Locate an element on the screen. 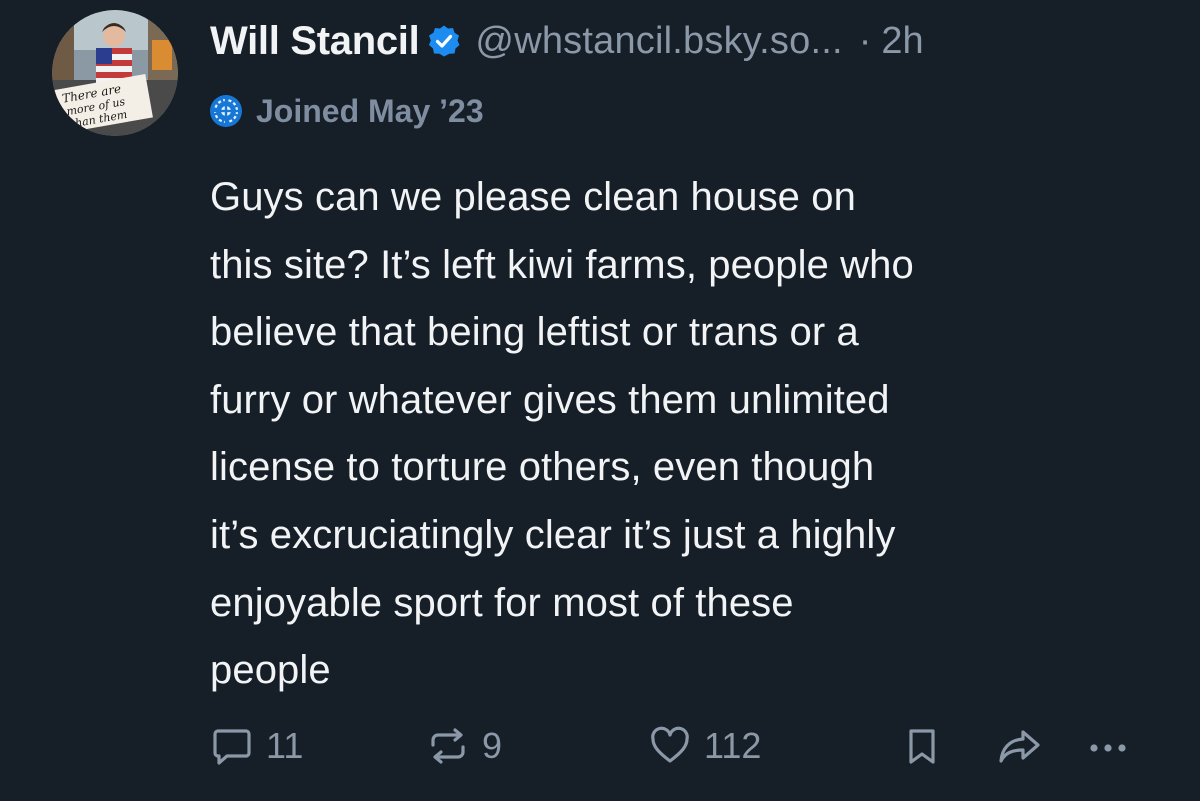 The image size is (1200, 801). bookmark-icon is located at coordinates (922, 746).